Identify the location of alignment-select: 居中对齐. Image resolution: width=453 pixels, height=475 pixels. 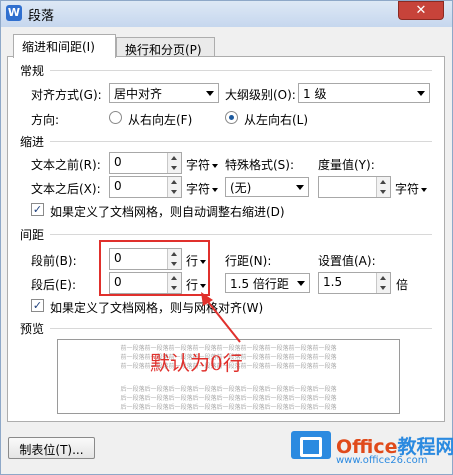
(164, 93).